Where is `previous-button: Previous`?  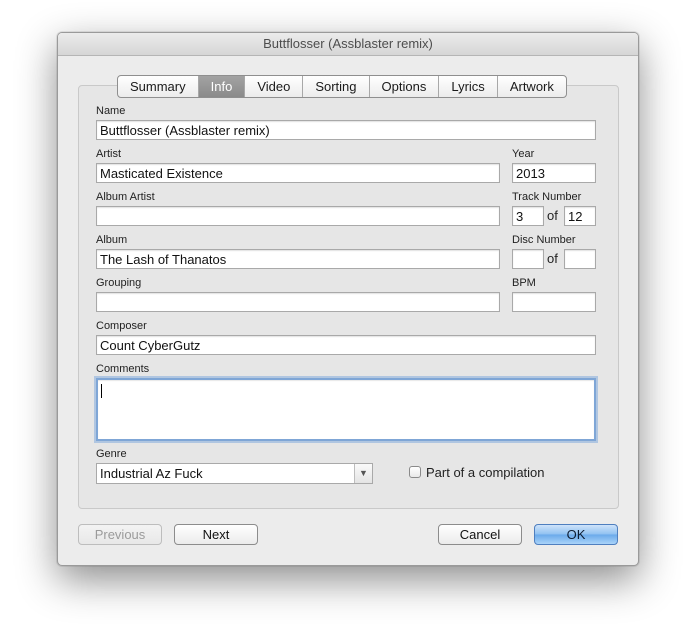 previous-button: Previous is located at coordinates (120, 534).